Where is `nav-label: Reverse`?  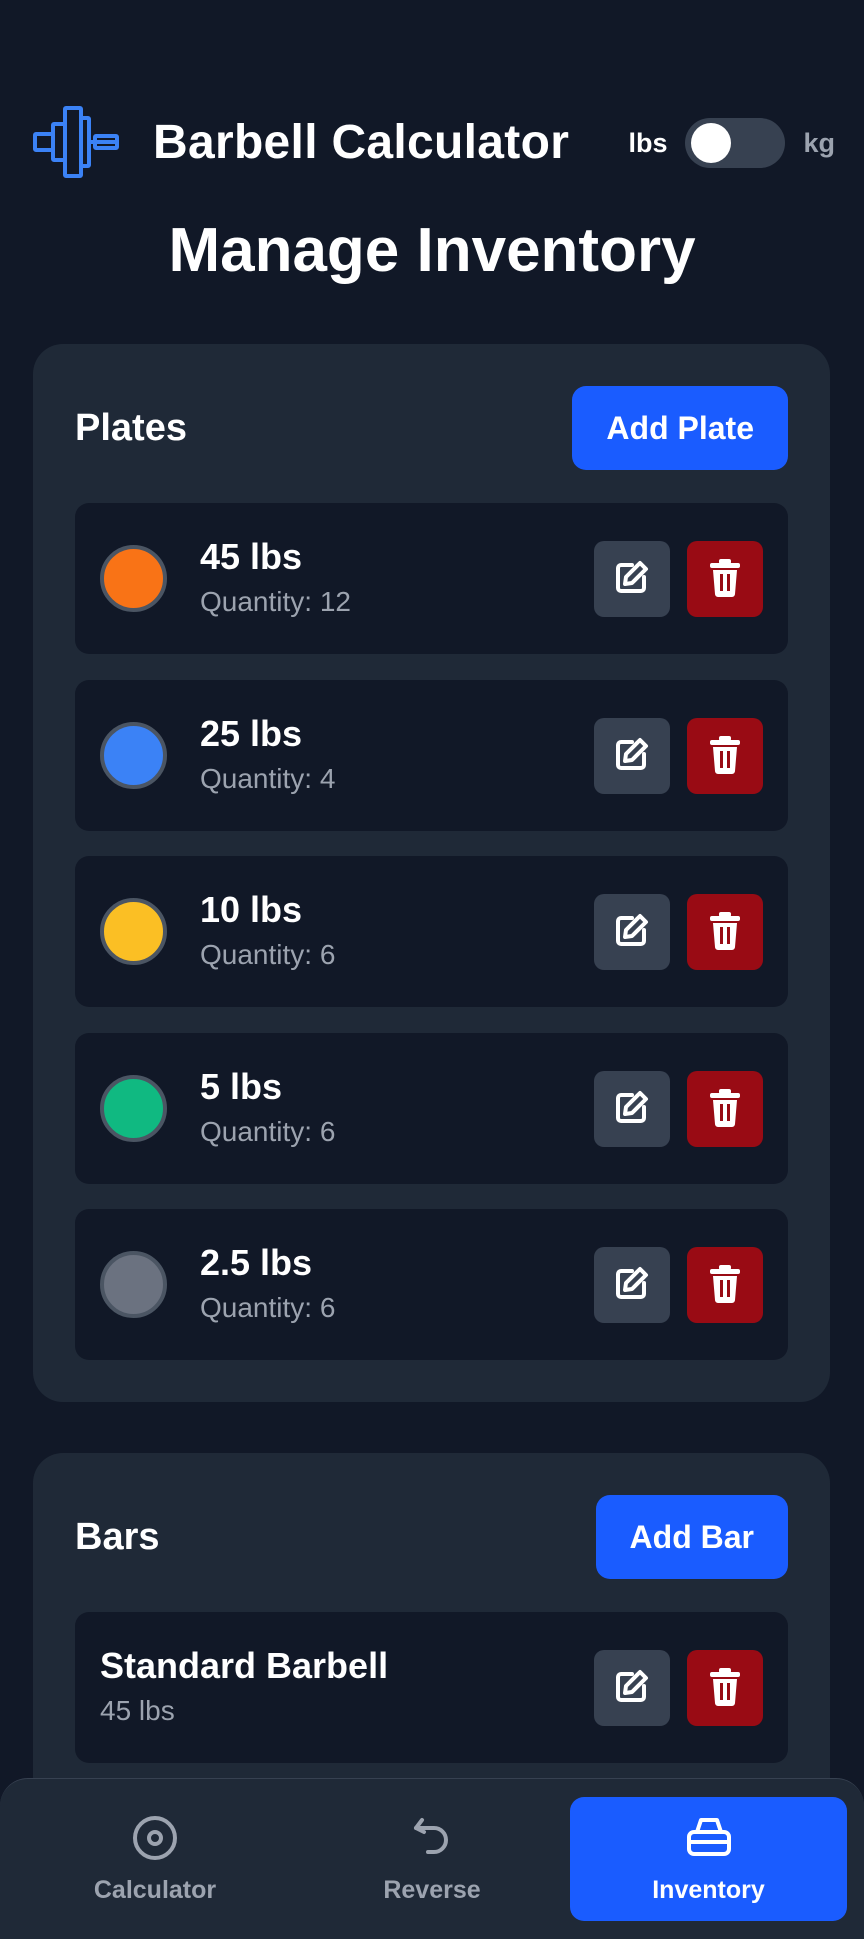
nav-label: Reverse is located at coordinates (432, 1889).